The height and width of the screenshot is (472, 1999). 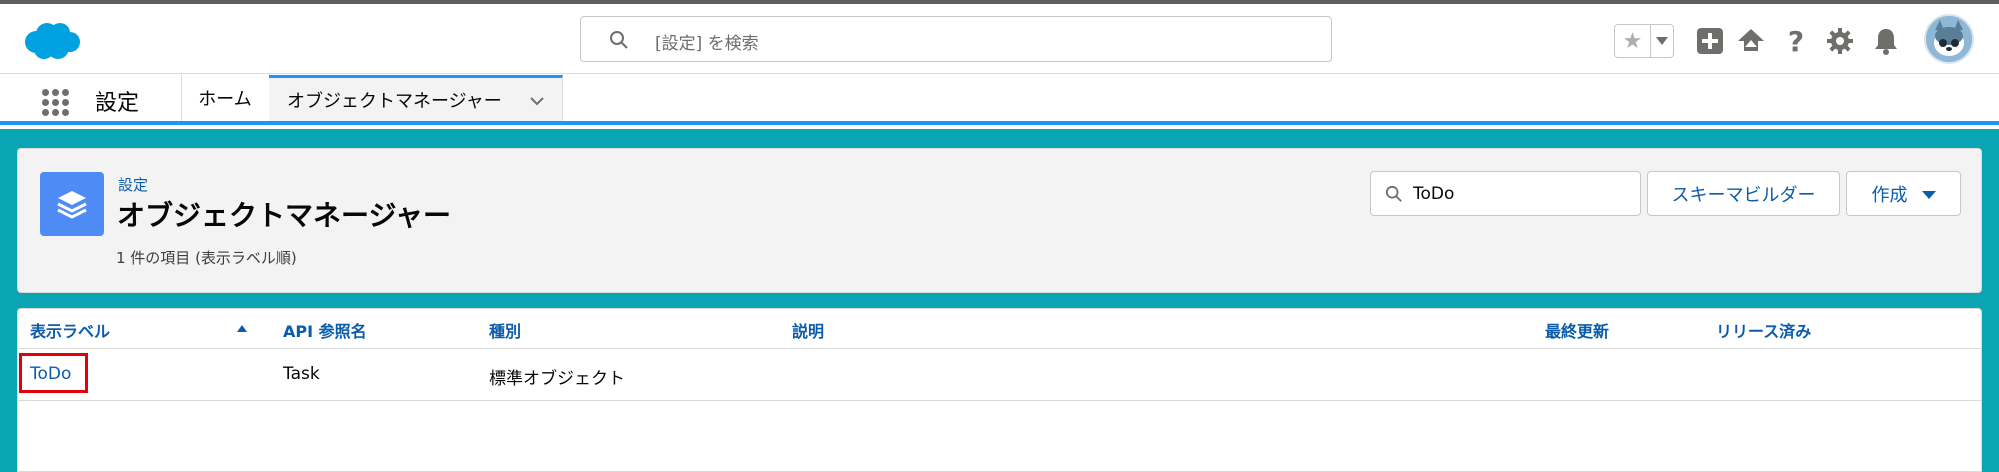 I want to click on tab-object-manager-label: オブジェクトマネージャー, so click(x=394, y=101).